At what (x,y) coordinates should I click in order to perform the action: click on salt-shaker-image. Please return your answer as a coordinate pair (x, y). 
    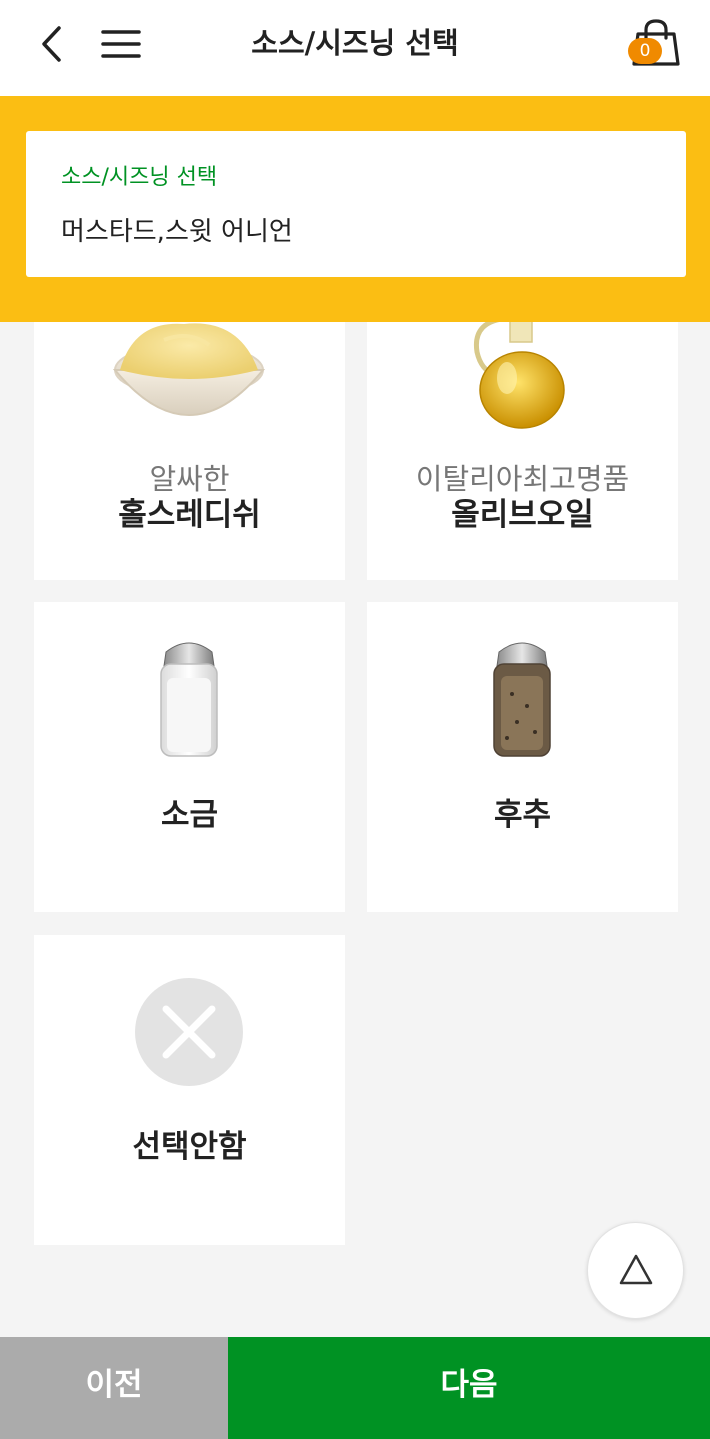
    Looking at the image, I should click on (189, 699).